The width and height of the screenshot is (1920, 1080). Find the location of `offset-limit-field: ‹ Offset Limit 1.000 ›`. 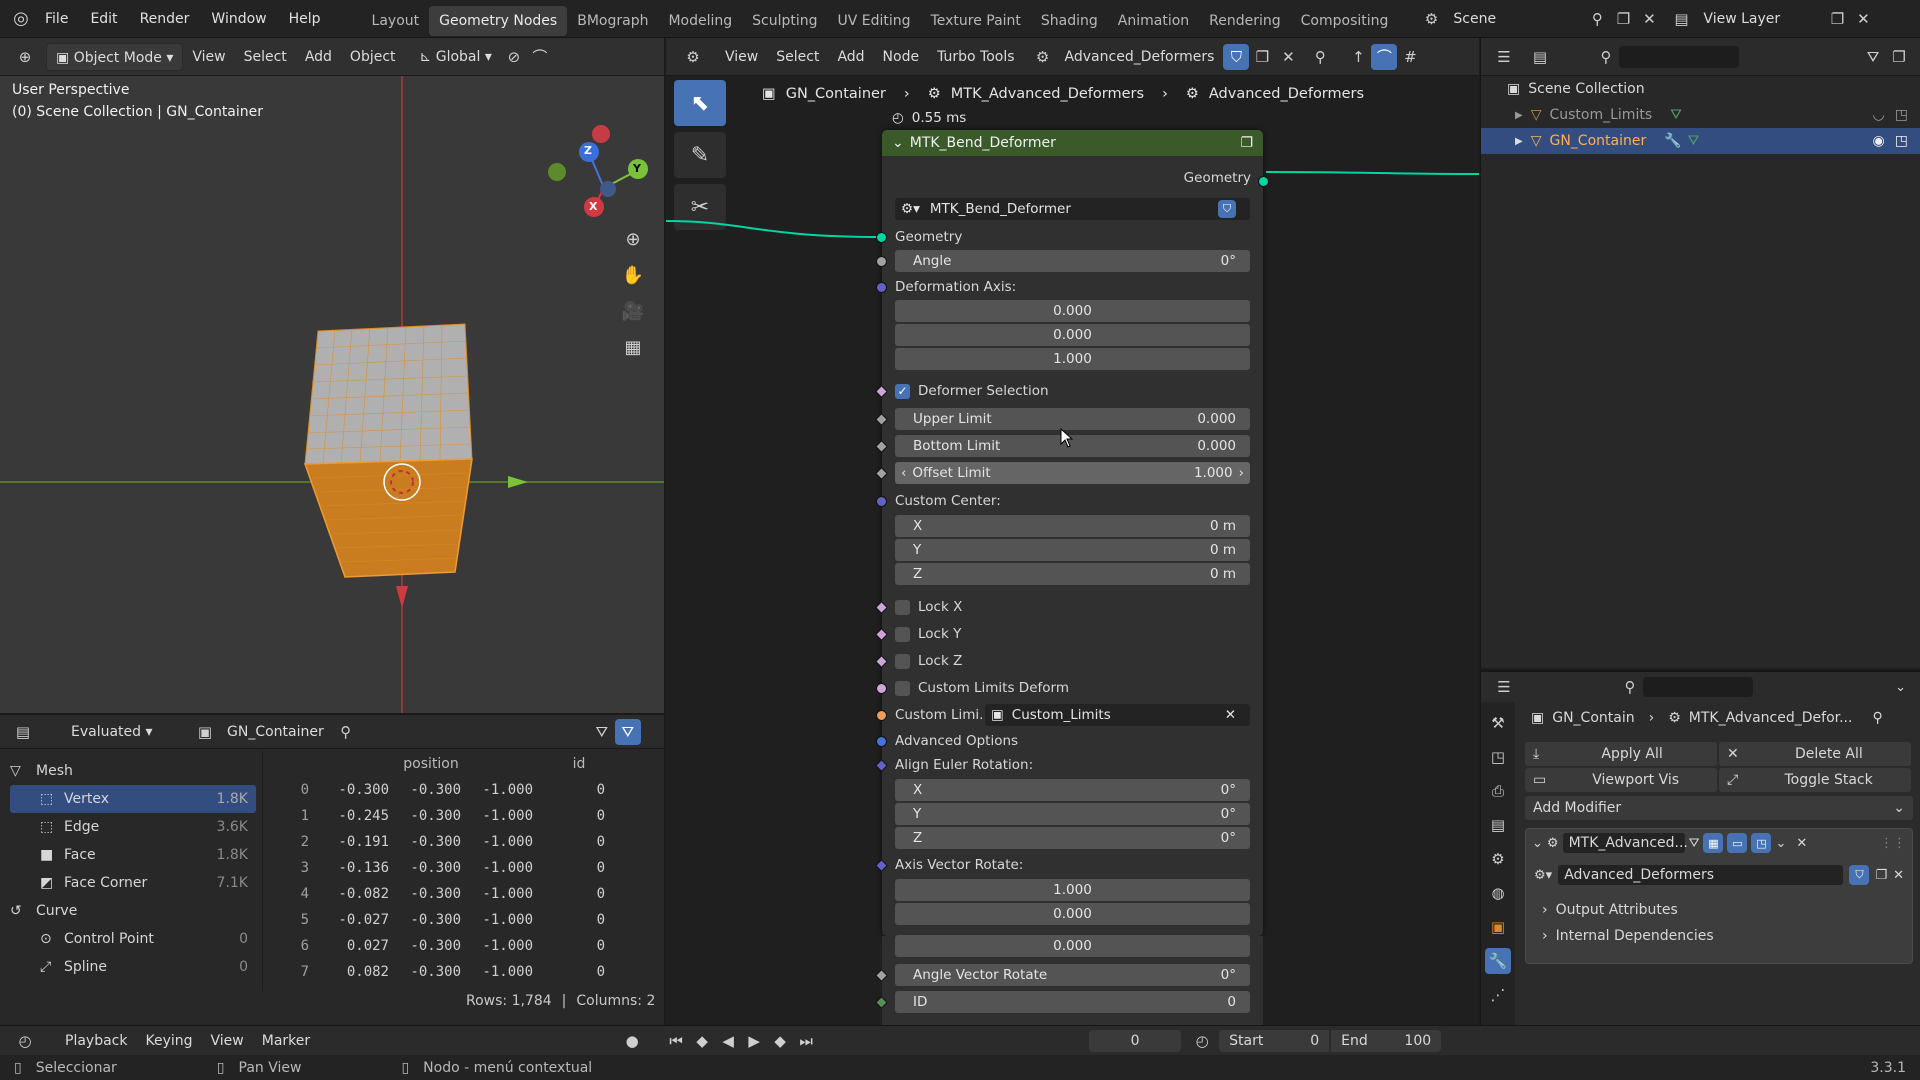

offset-limit-field: ‹ Offset Limit 1.000 › is located at coordinates (1072, 473).